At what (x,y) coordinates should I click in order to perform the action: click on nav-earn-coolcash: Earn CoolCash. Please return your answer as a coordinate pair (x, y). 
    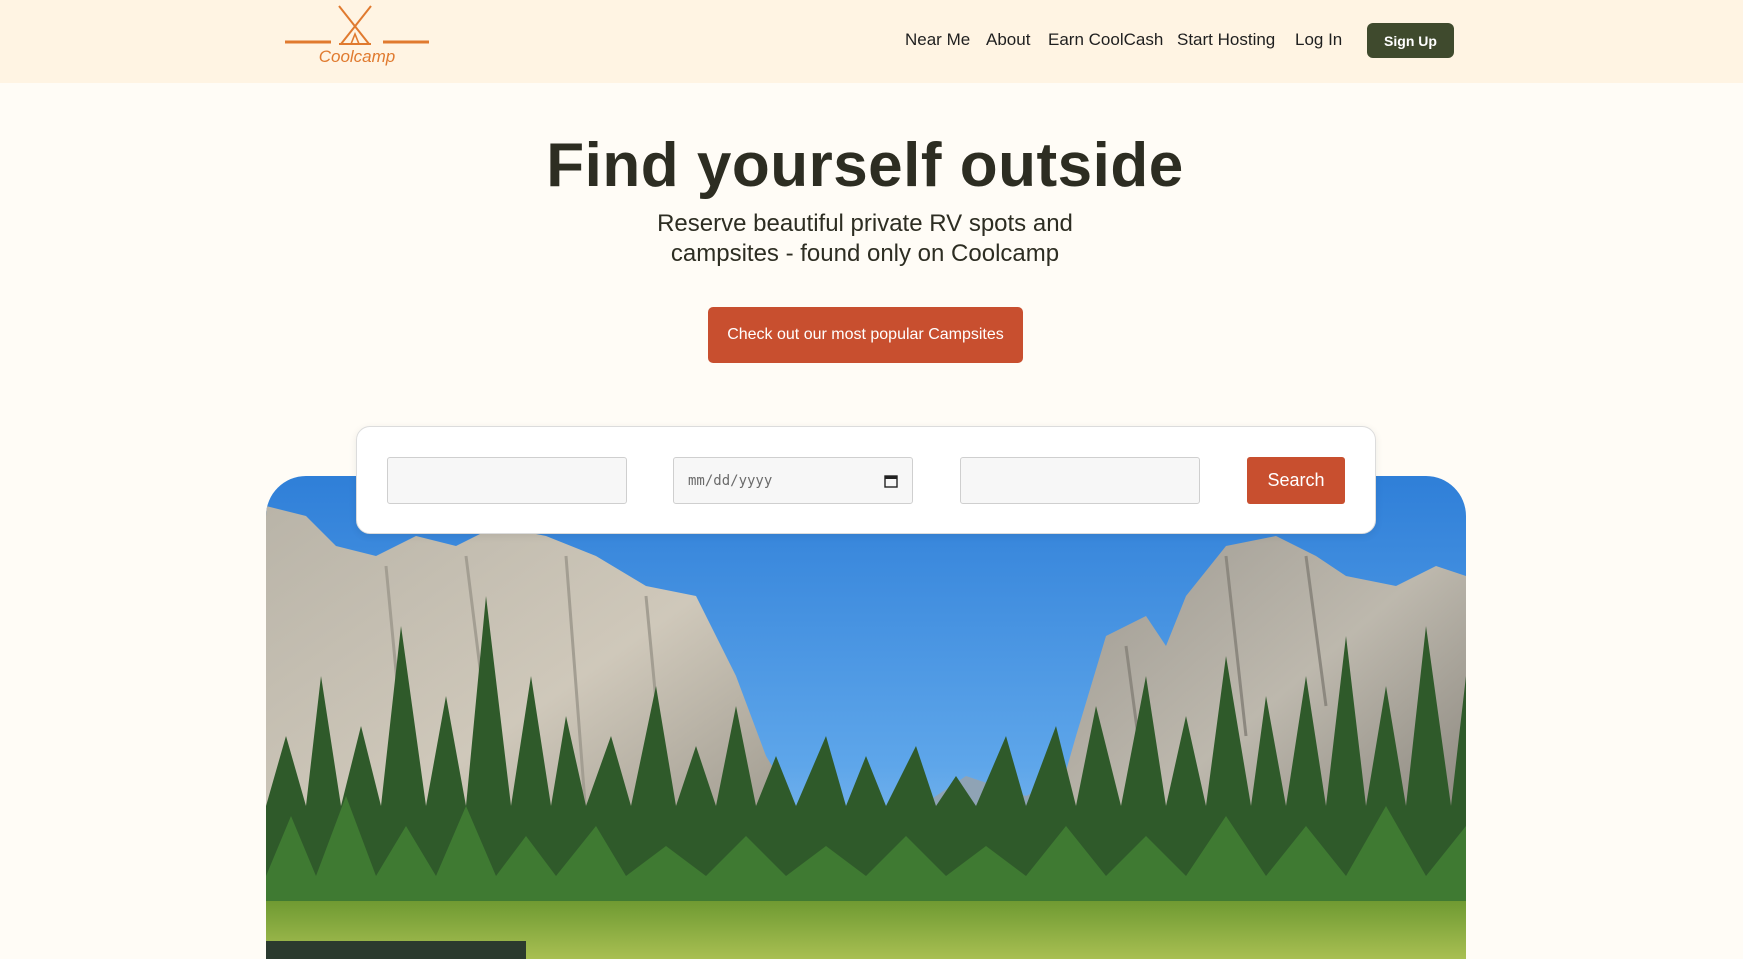
    Looking at the image, I should click on (1105, 40).